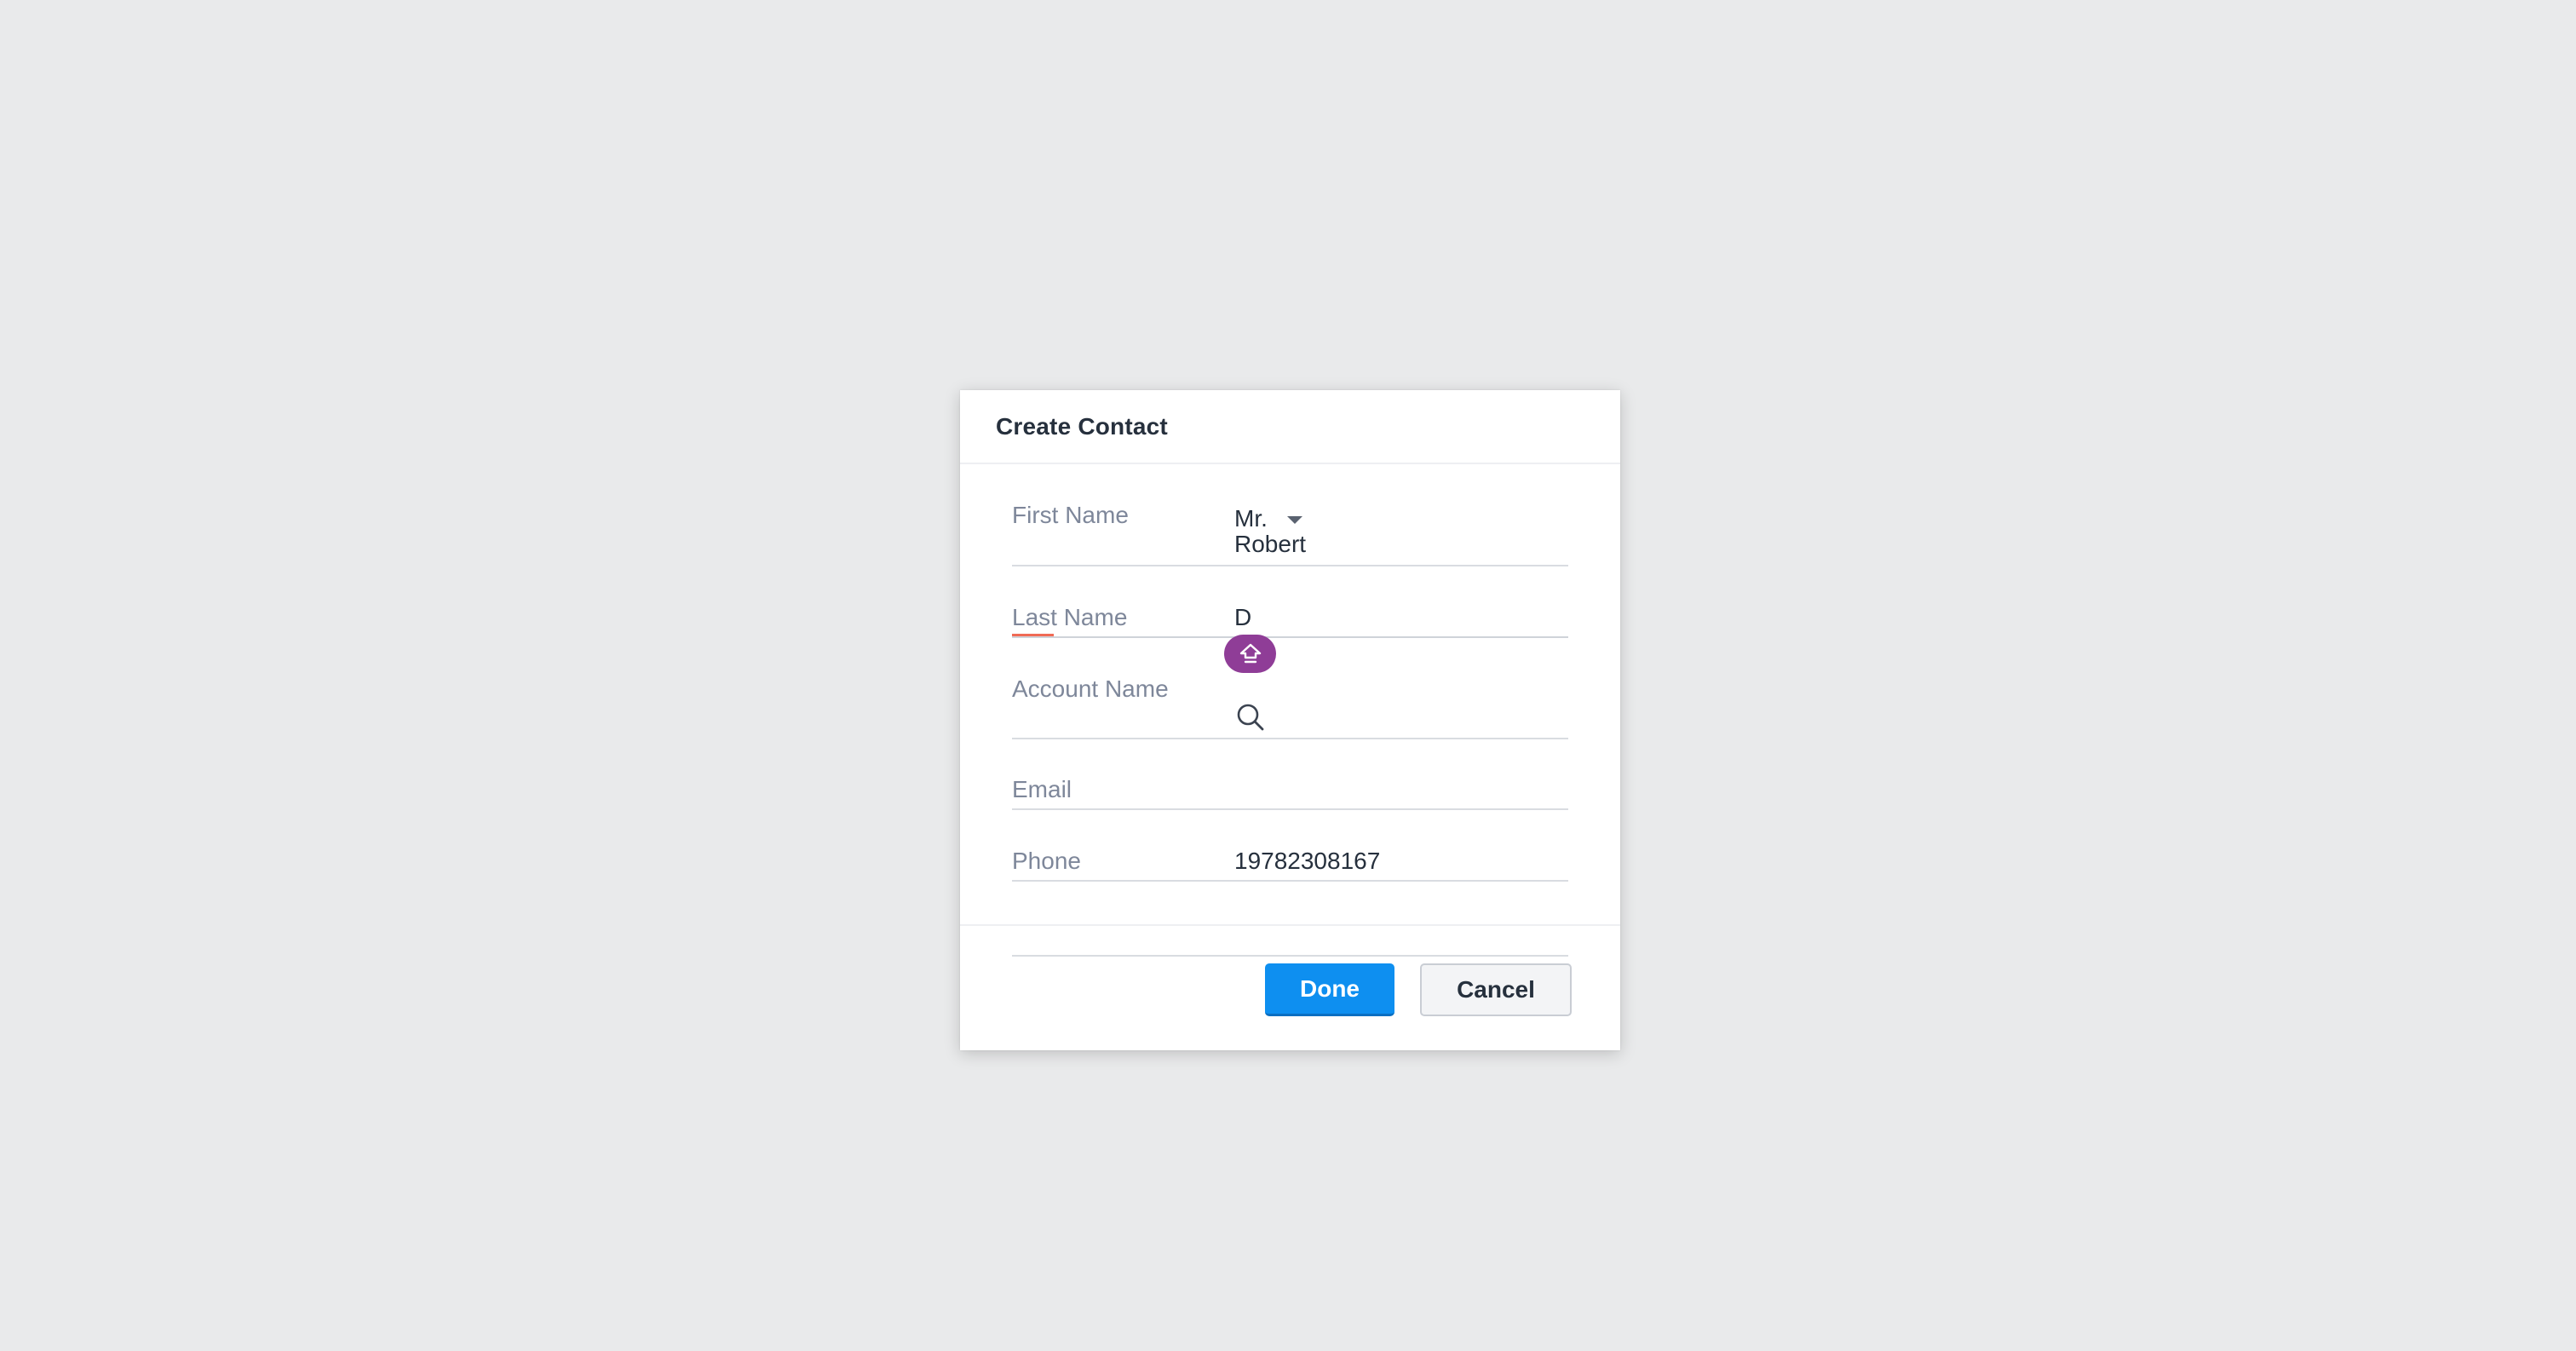 This screenshot has height=1351, width=2576. I want to click on caret-down-icon, so click(1294, 520).